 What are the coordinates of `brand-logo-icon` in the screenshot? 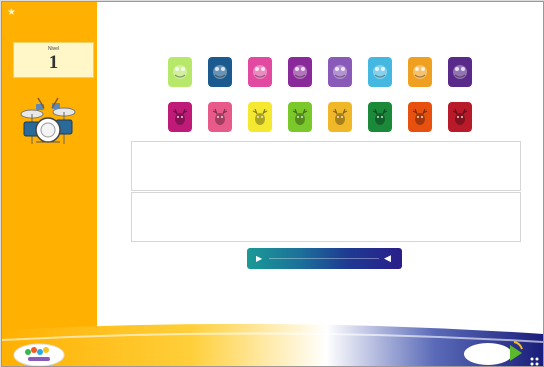 It's located at (39, 354).